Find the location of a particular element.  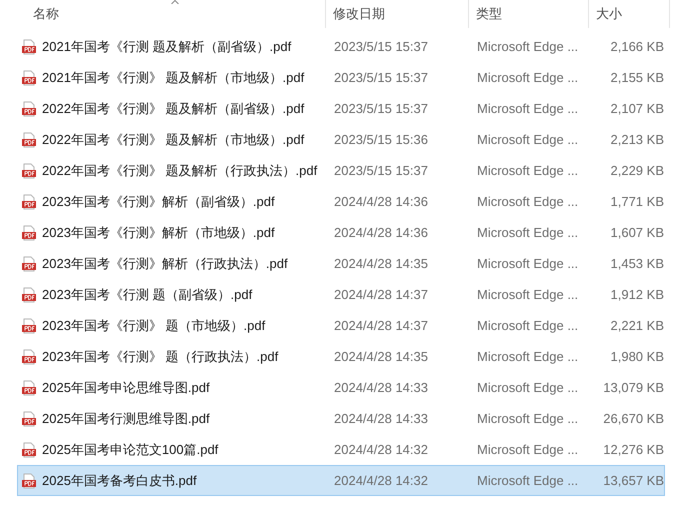

file-row: 2021年国考《行测》 题及解析（市地级）.pdf 2023/5/15 15:37 Microsoft Edge ... 2,155 KB is located at coordinates (341, 77).